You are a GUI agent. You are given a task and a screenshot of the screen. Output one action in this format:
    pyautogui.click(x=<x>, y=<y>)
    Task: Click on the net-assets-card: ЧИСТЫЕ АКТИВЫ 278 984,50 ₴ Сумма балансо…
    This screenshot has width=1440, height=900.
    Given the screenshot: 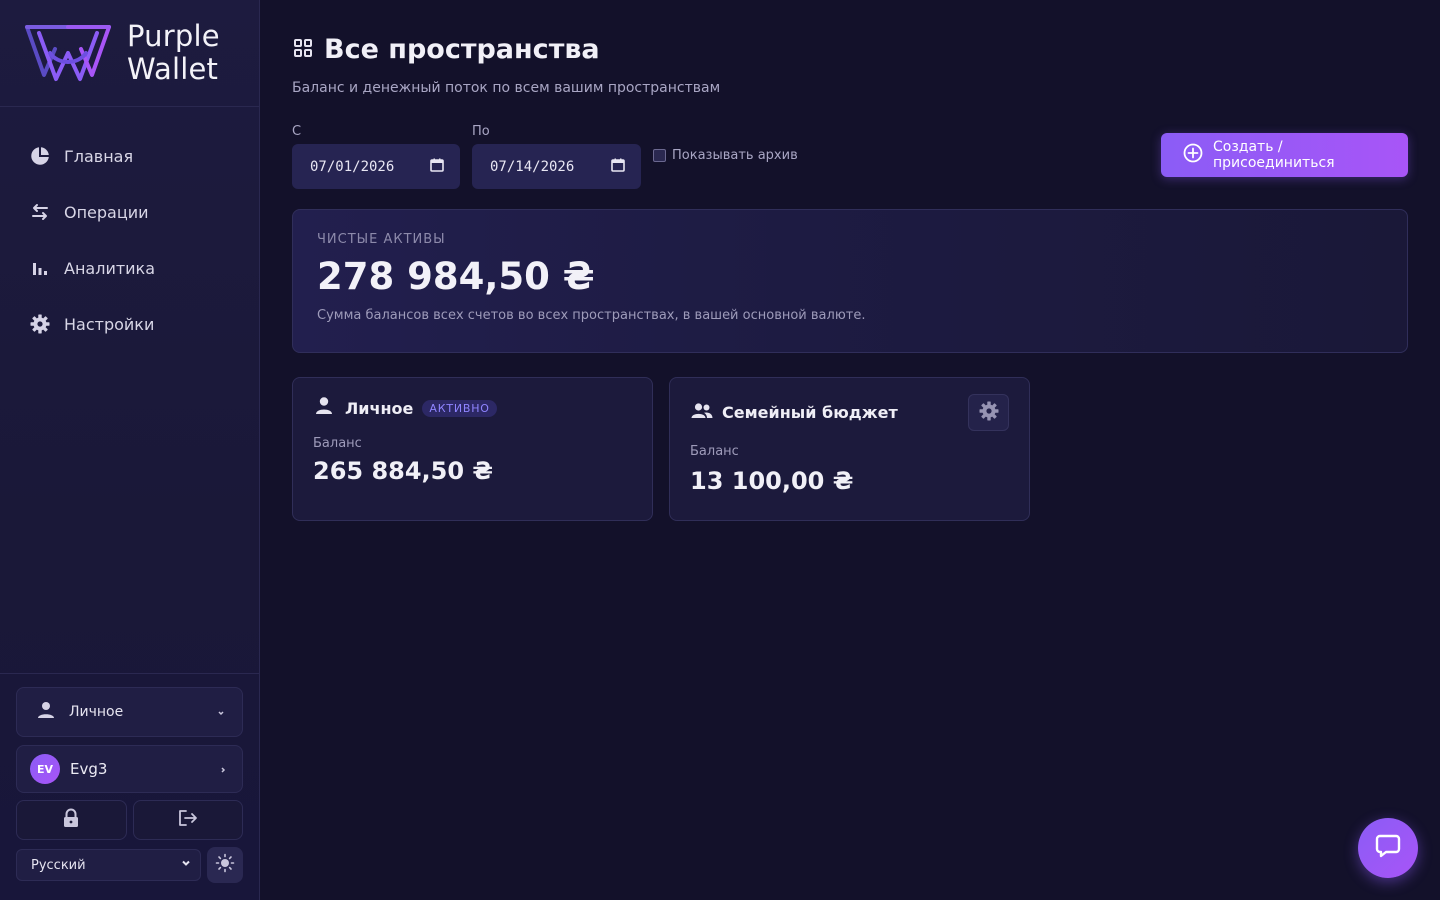 What is the action you would take?
    pyautogui.click(x=850, y=281)
    